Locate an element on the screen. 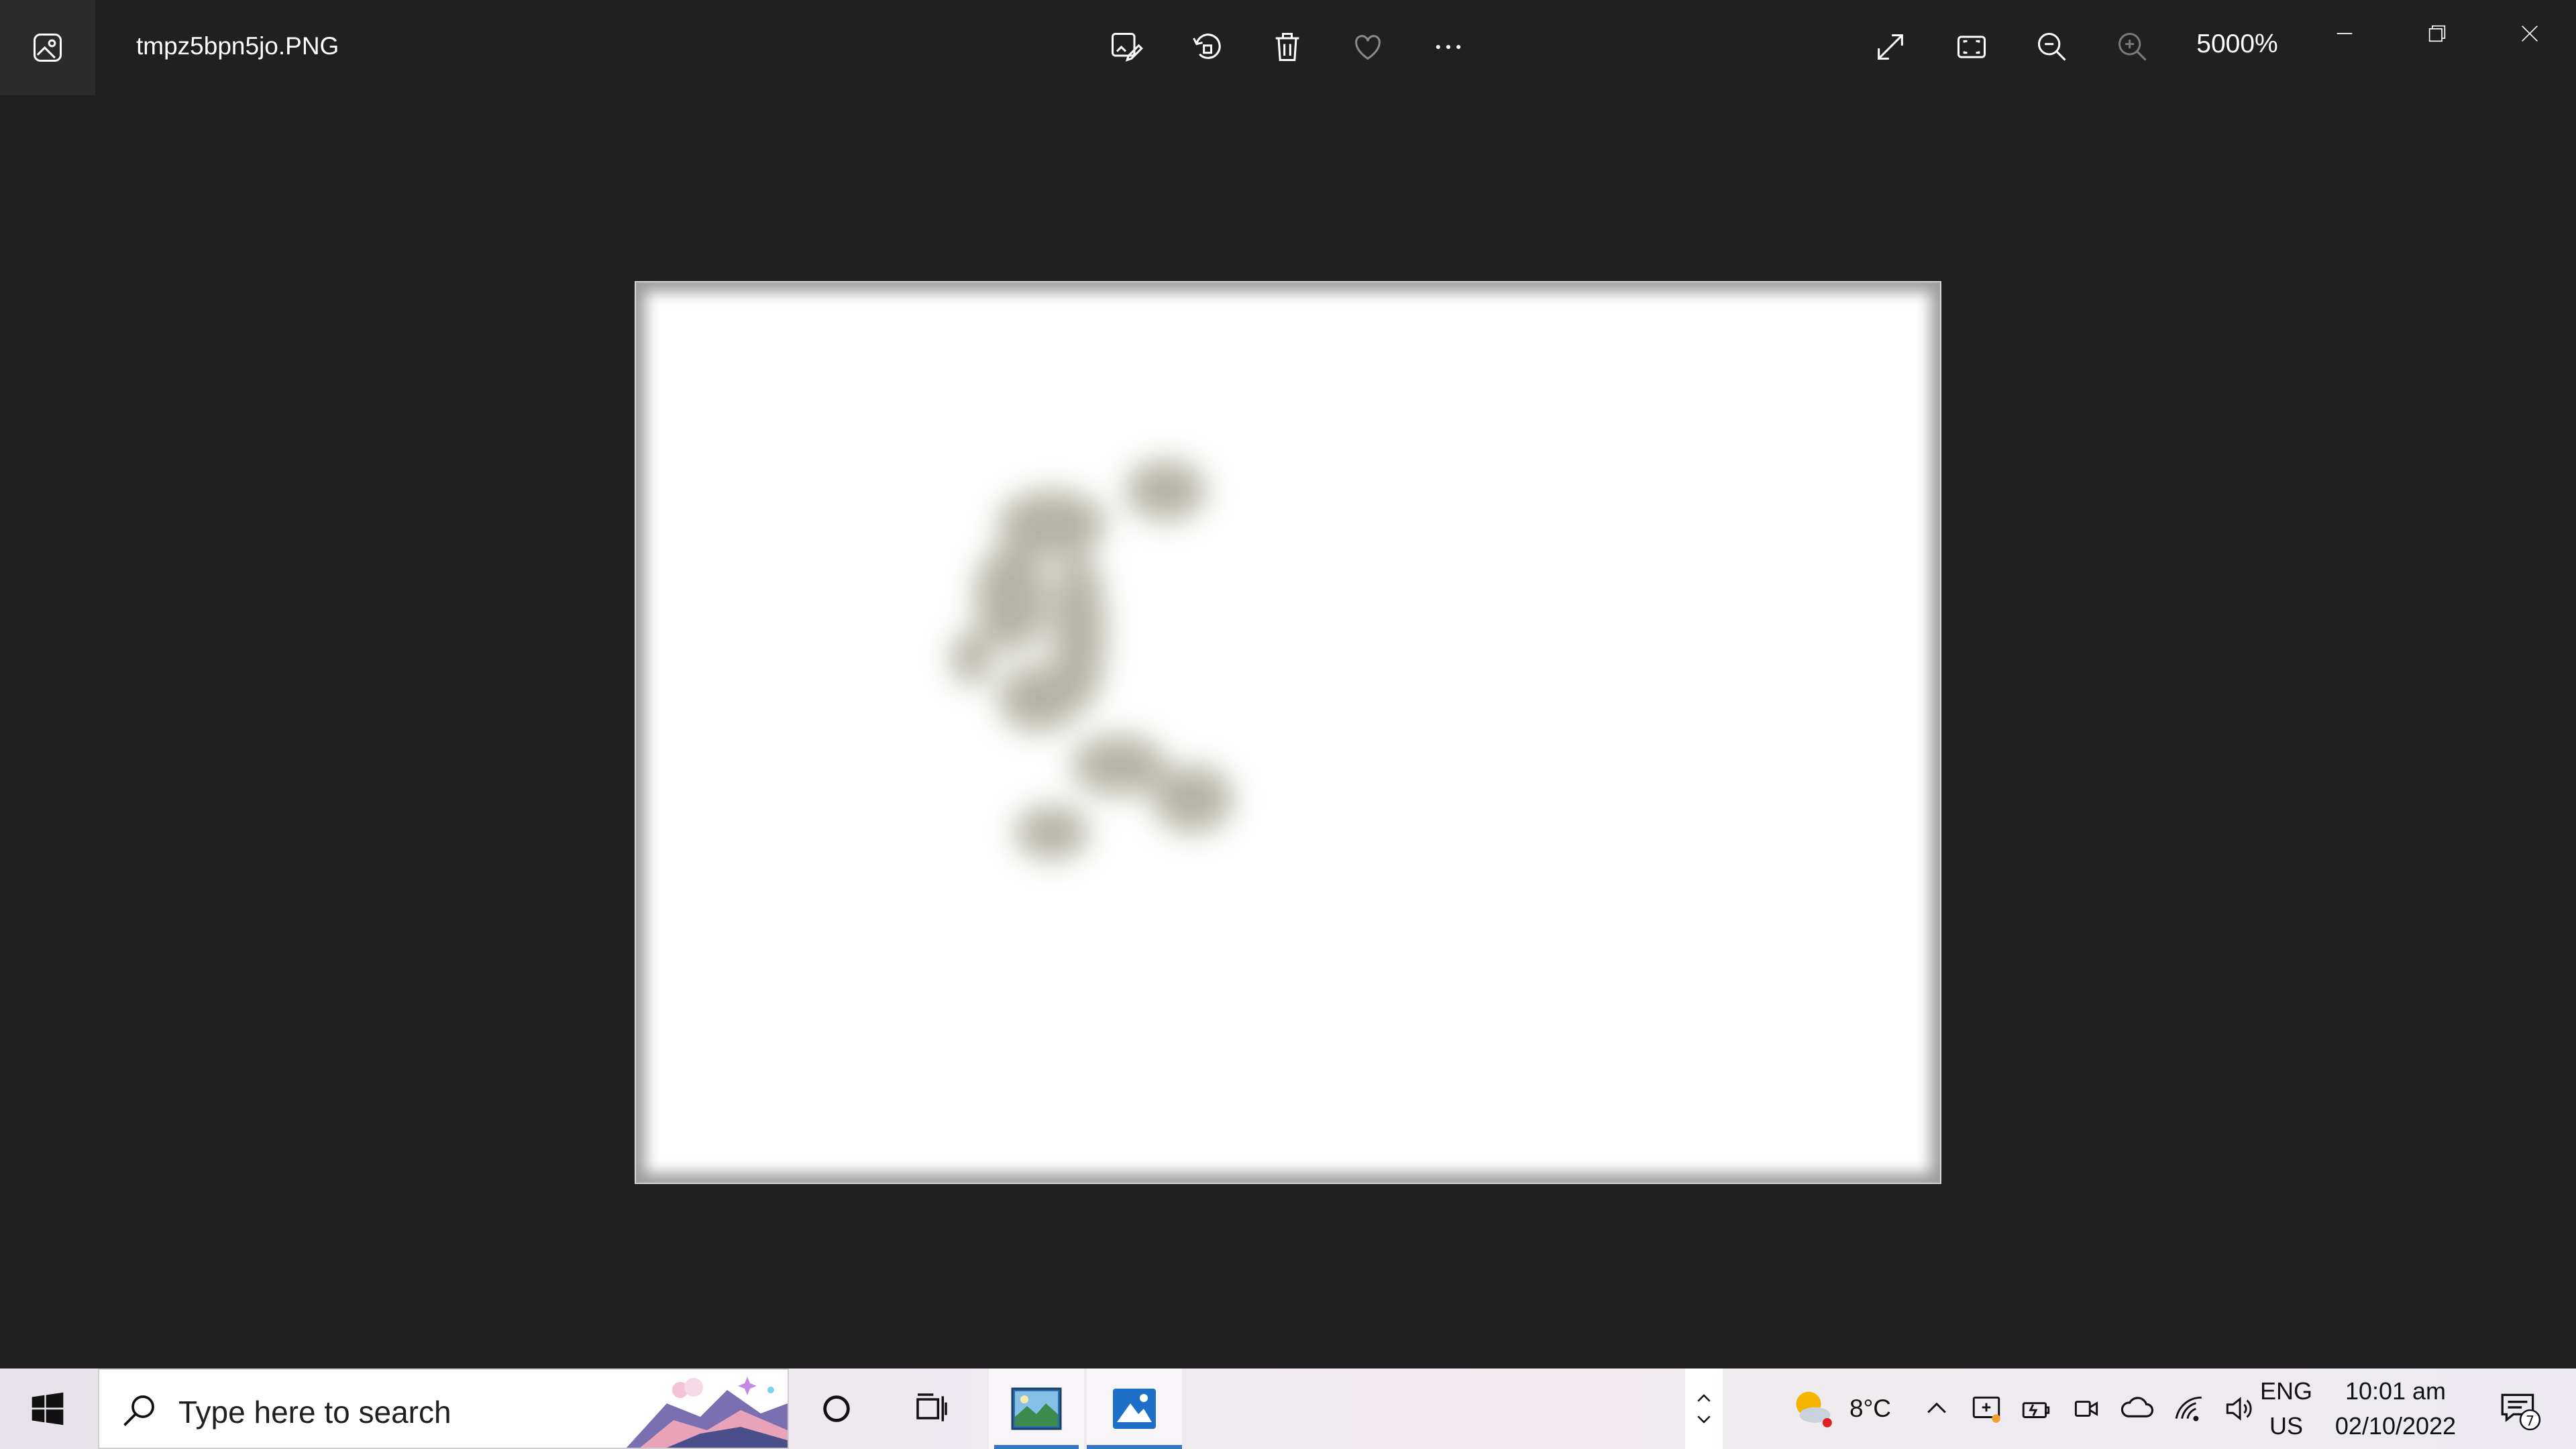 This screenshot has height=1449, width=2576. cloud-icon is located at coordinates (2137, 1407).